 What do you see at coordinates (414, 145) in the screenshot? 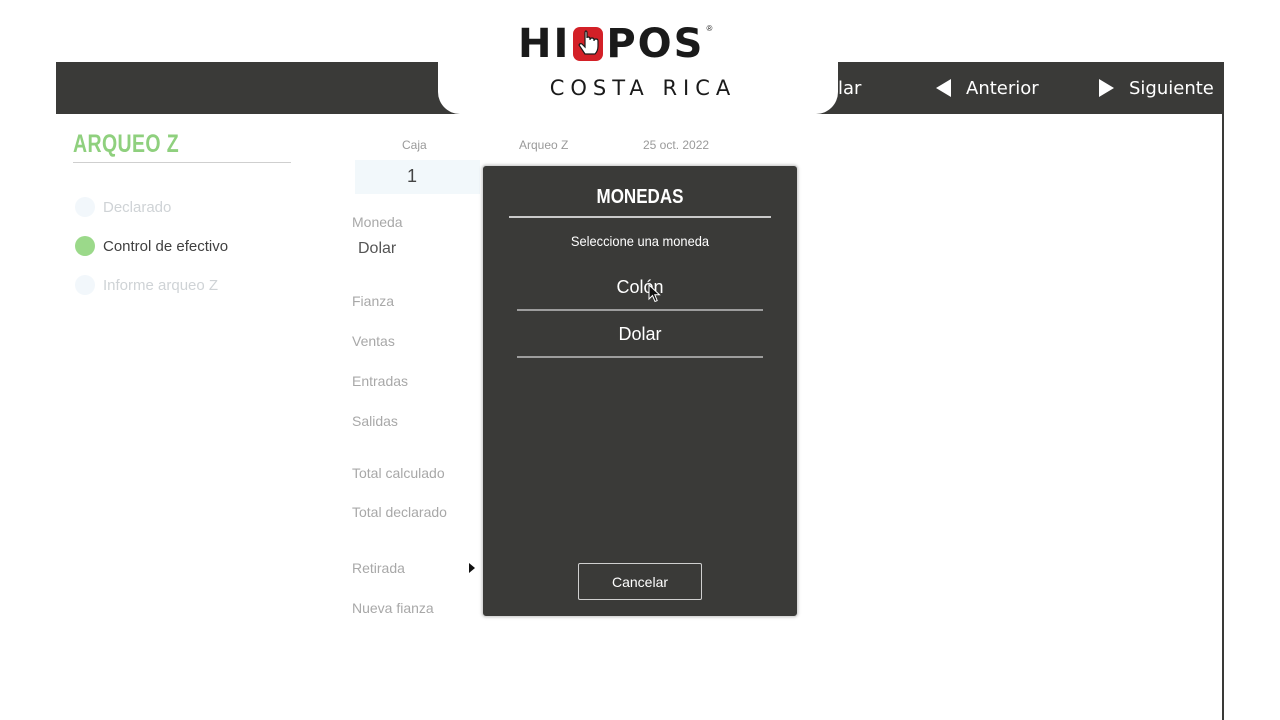
I see `caja-label: Caja` at bounding box center [414, 145].